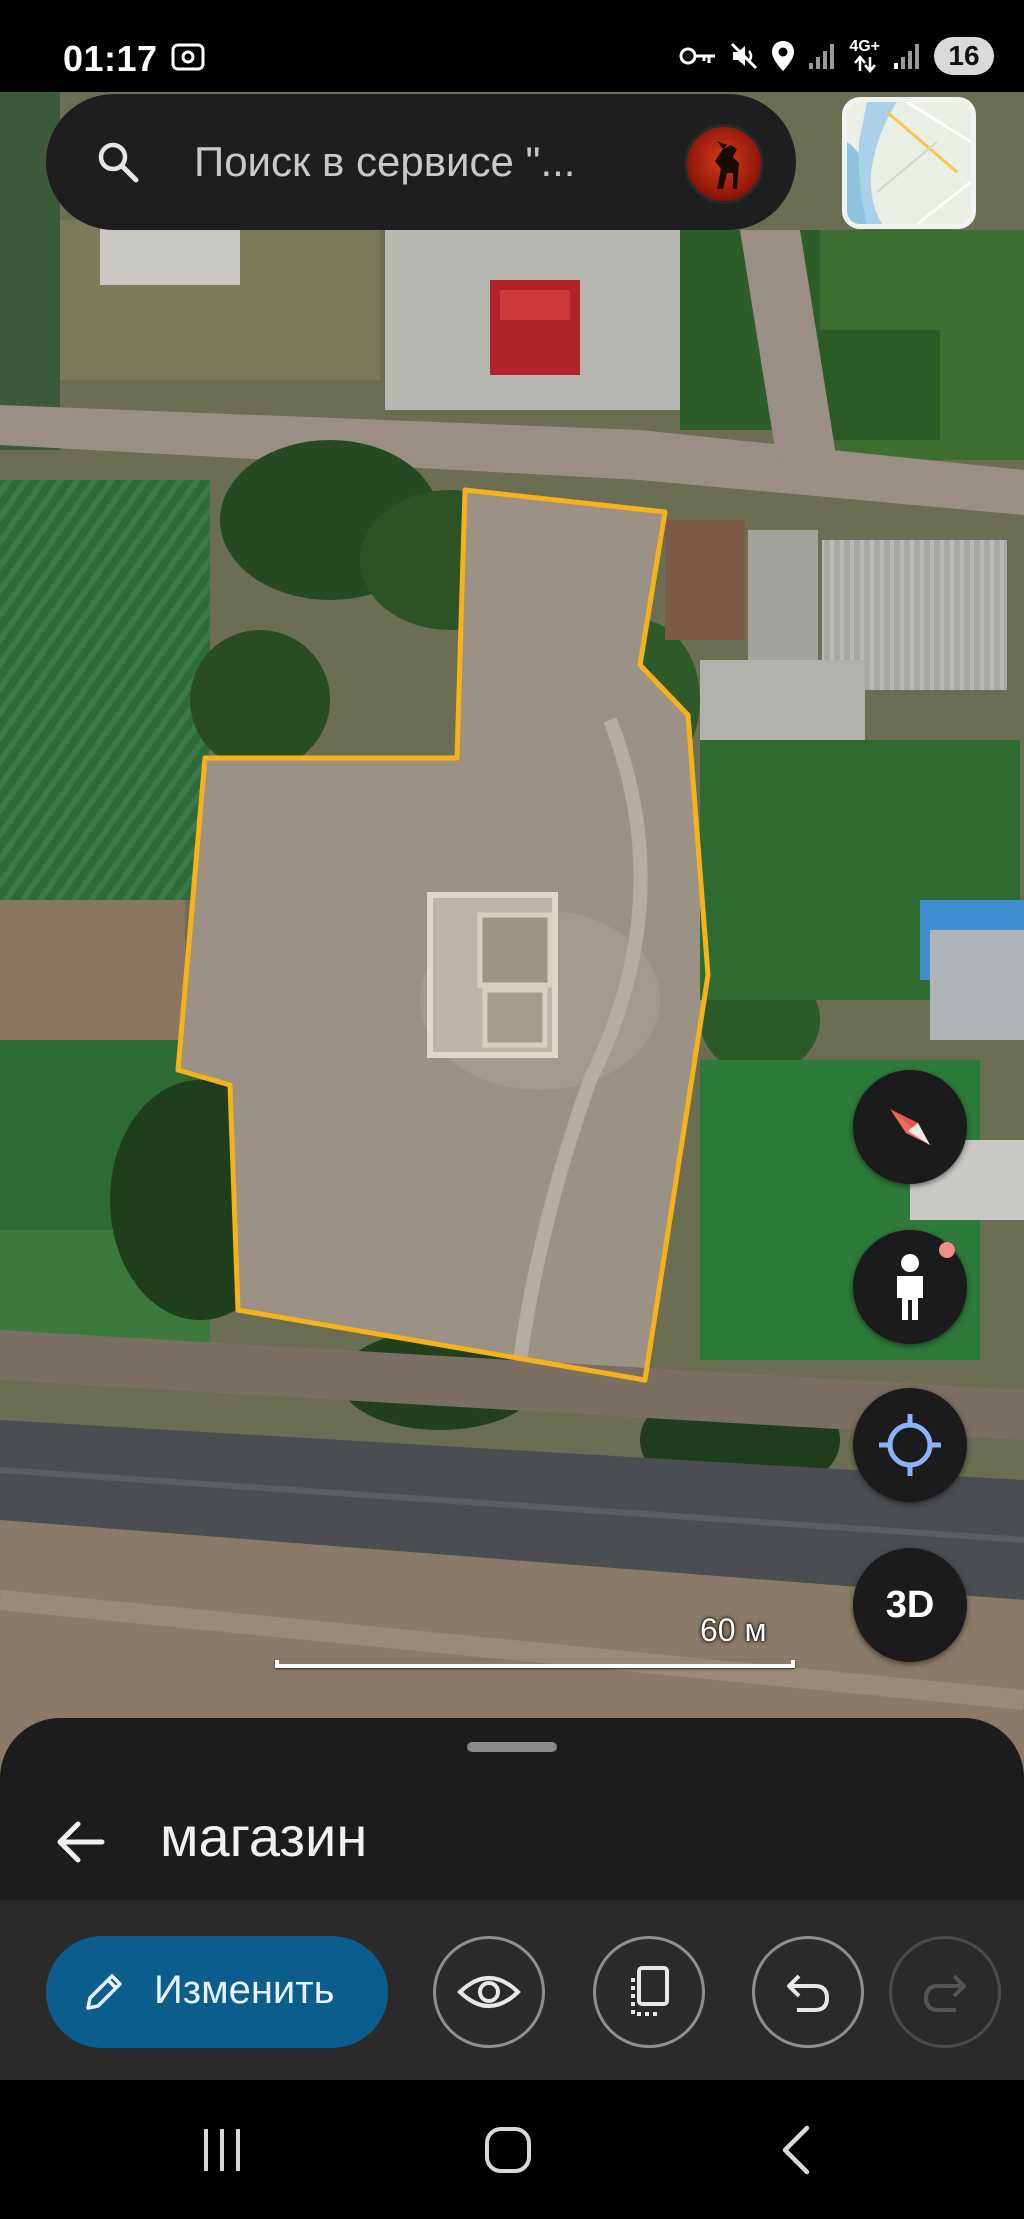 The width and height of the screenshot is (1024, 2219). Describe the element at coordinates (836, 56) in the screenshot. I see `status-indicators: 4G+ 16` at that location.